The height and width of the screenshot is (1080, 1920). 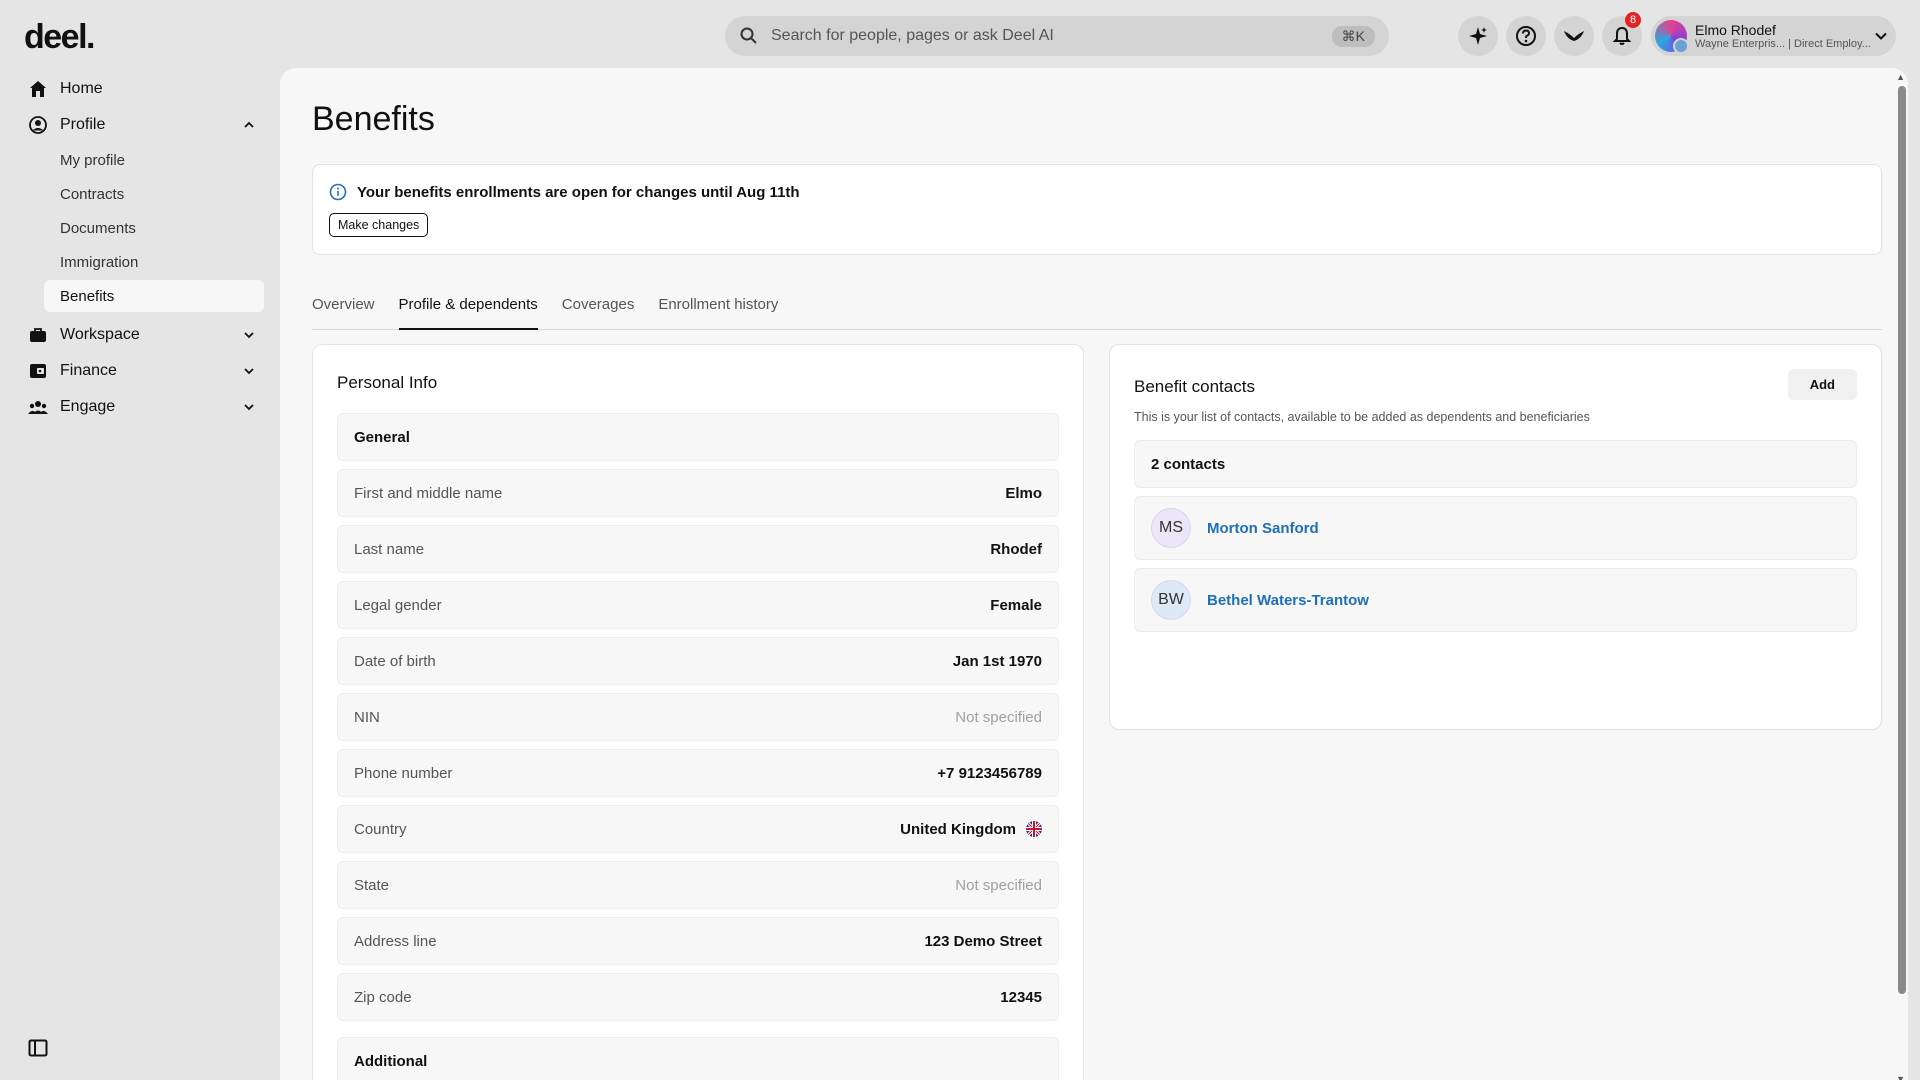 What do you see at coordinates (958, 829) in the screenshot?
I see `country-name: United Kingdom` at bounding box center [958, 829].